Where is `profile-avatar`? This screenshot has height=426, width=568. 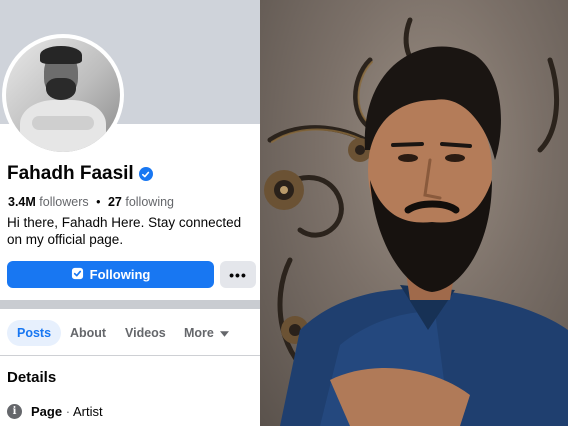
profile-avatar is located at coordinates (63, 95).